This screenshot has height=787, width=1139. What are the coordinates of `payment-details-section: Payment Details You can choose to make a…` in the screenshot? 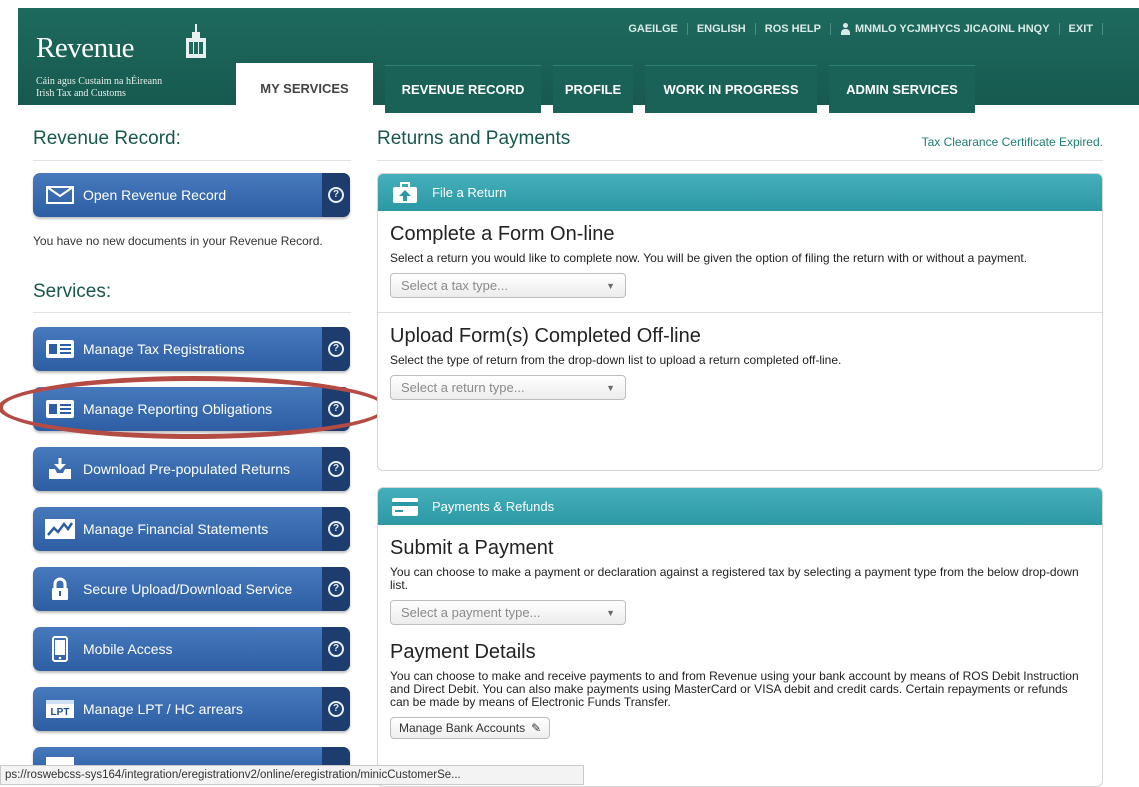 It's located at (740, 690).